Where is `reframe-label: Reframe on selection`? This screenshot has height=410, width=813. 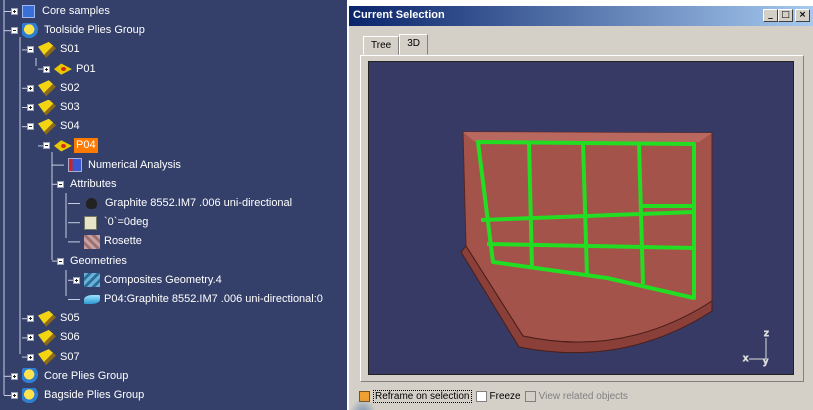 reframe-label: Reframe on selection is located at coordinates (422, 396).